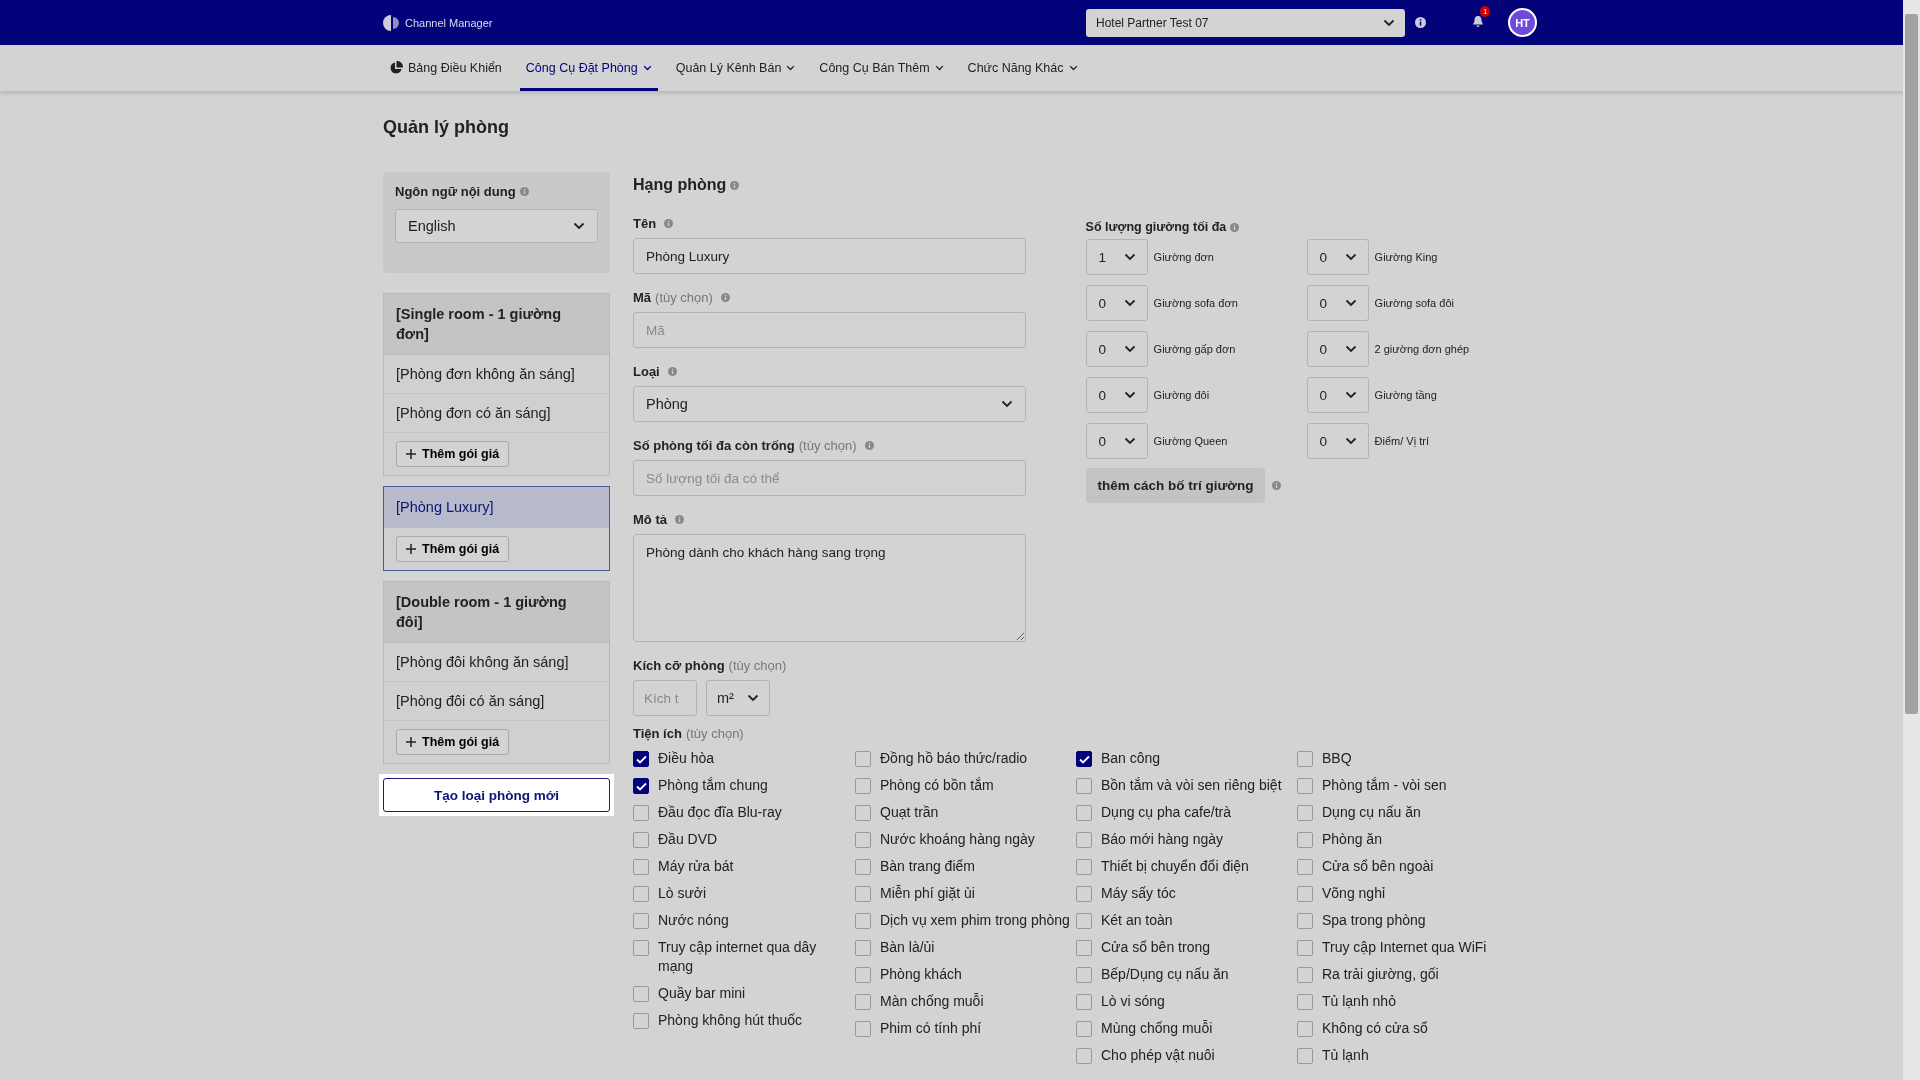  Describe the element at coordinates (1116, 257) in the screenshot. I see `bed-count-select: 1` at that location.